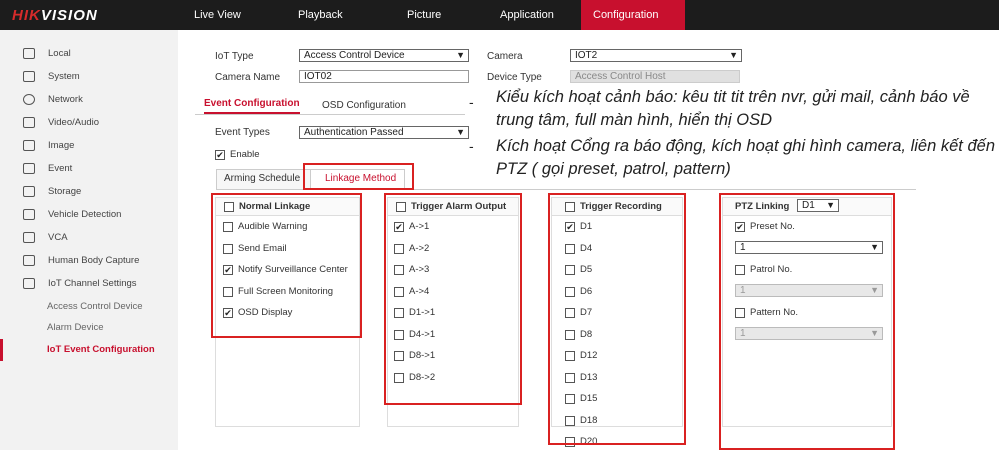  I want to click on sidebar-item-event: Event, so click(89, 169).